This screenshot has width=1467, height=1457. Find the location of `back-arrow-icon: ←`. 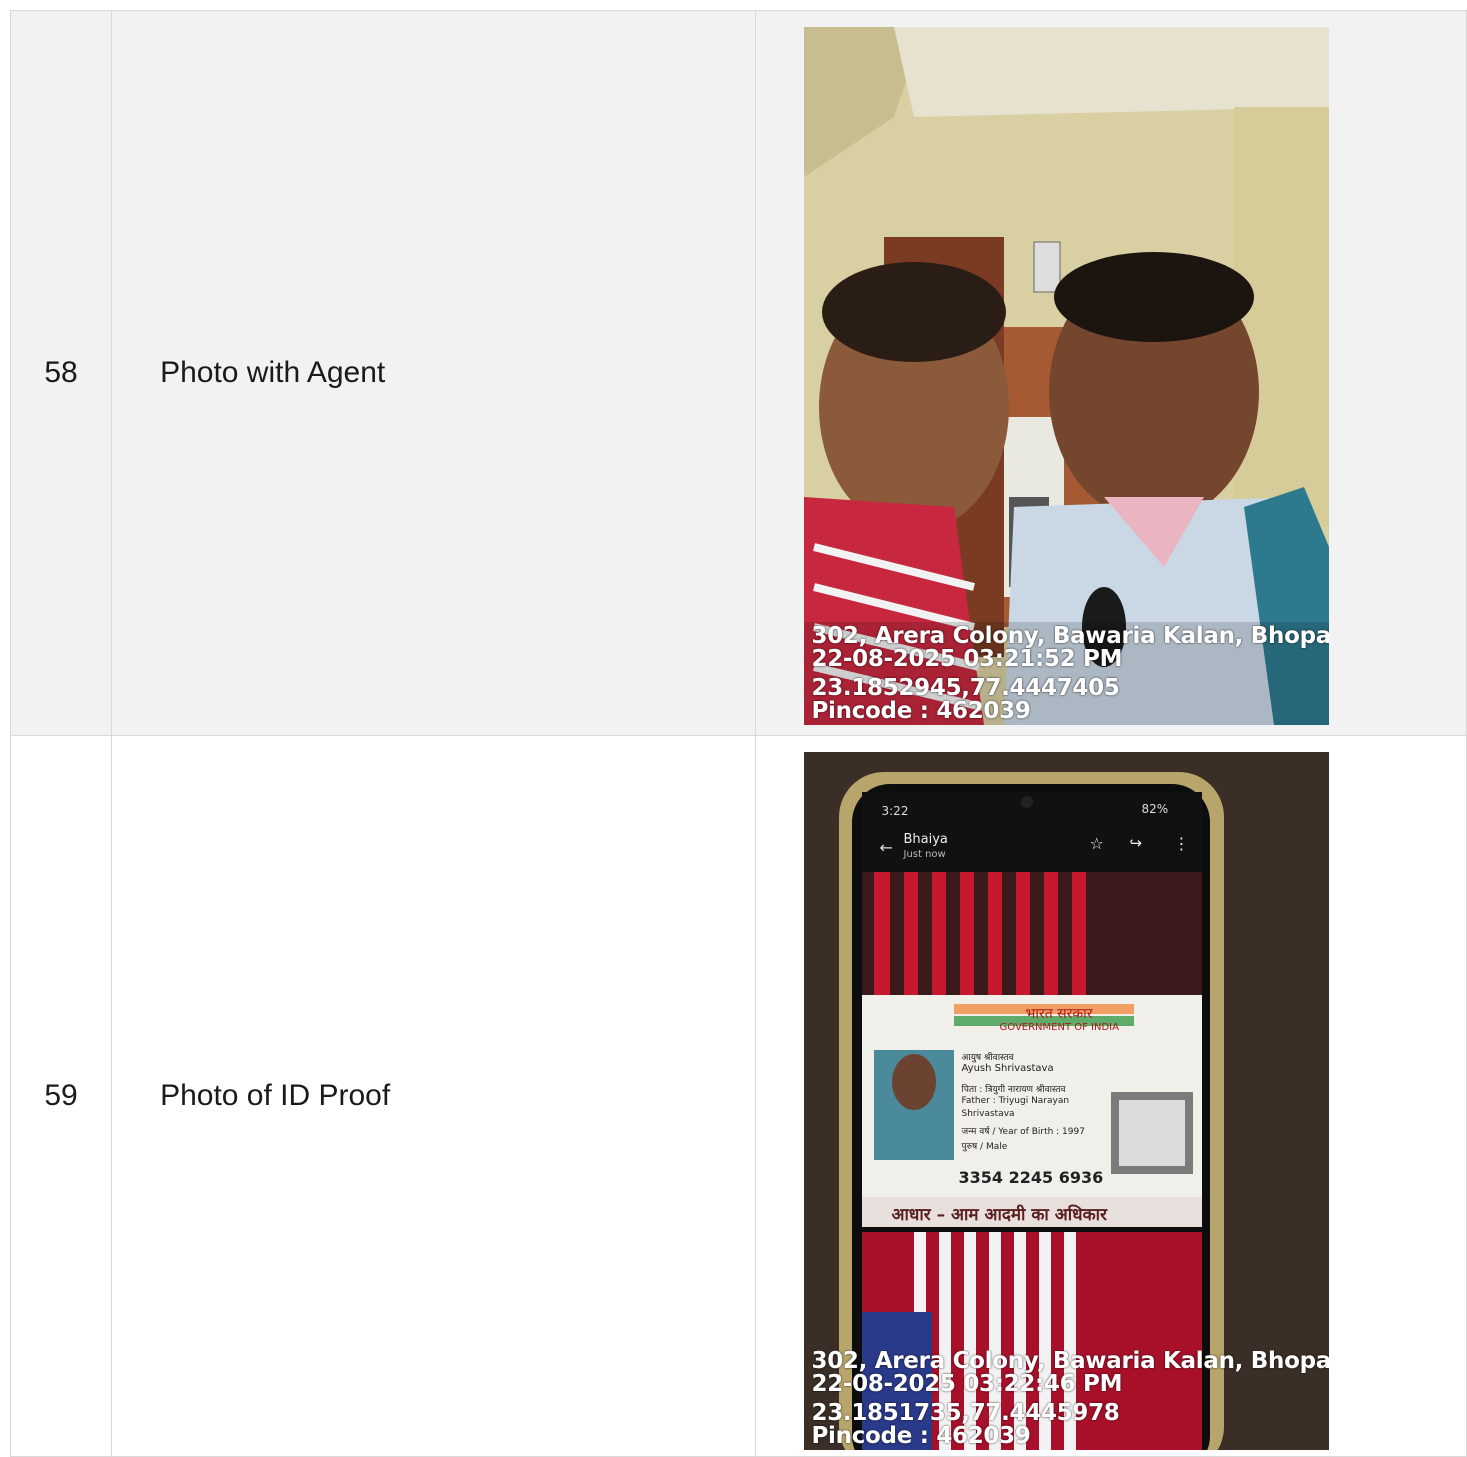

back-arrow-icon: ← is located at coordinates (886, 847).